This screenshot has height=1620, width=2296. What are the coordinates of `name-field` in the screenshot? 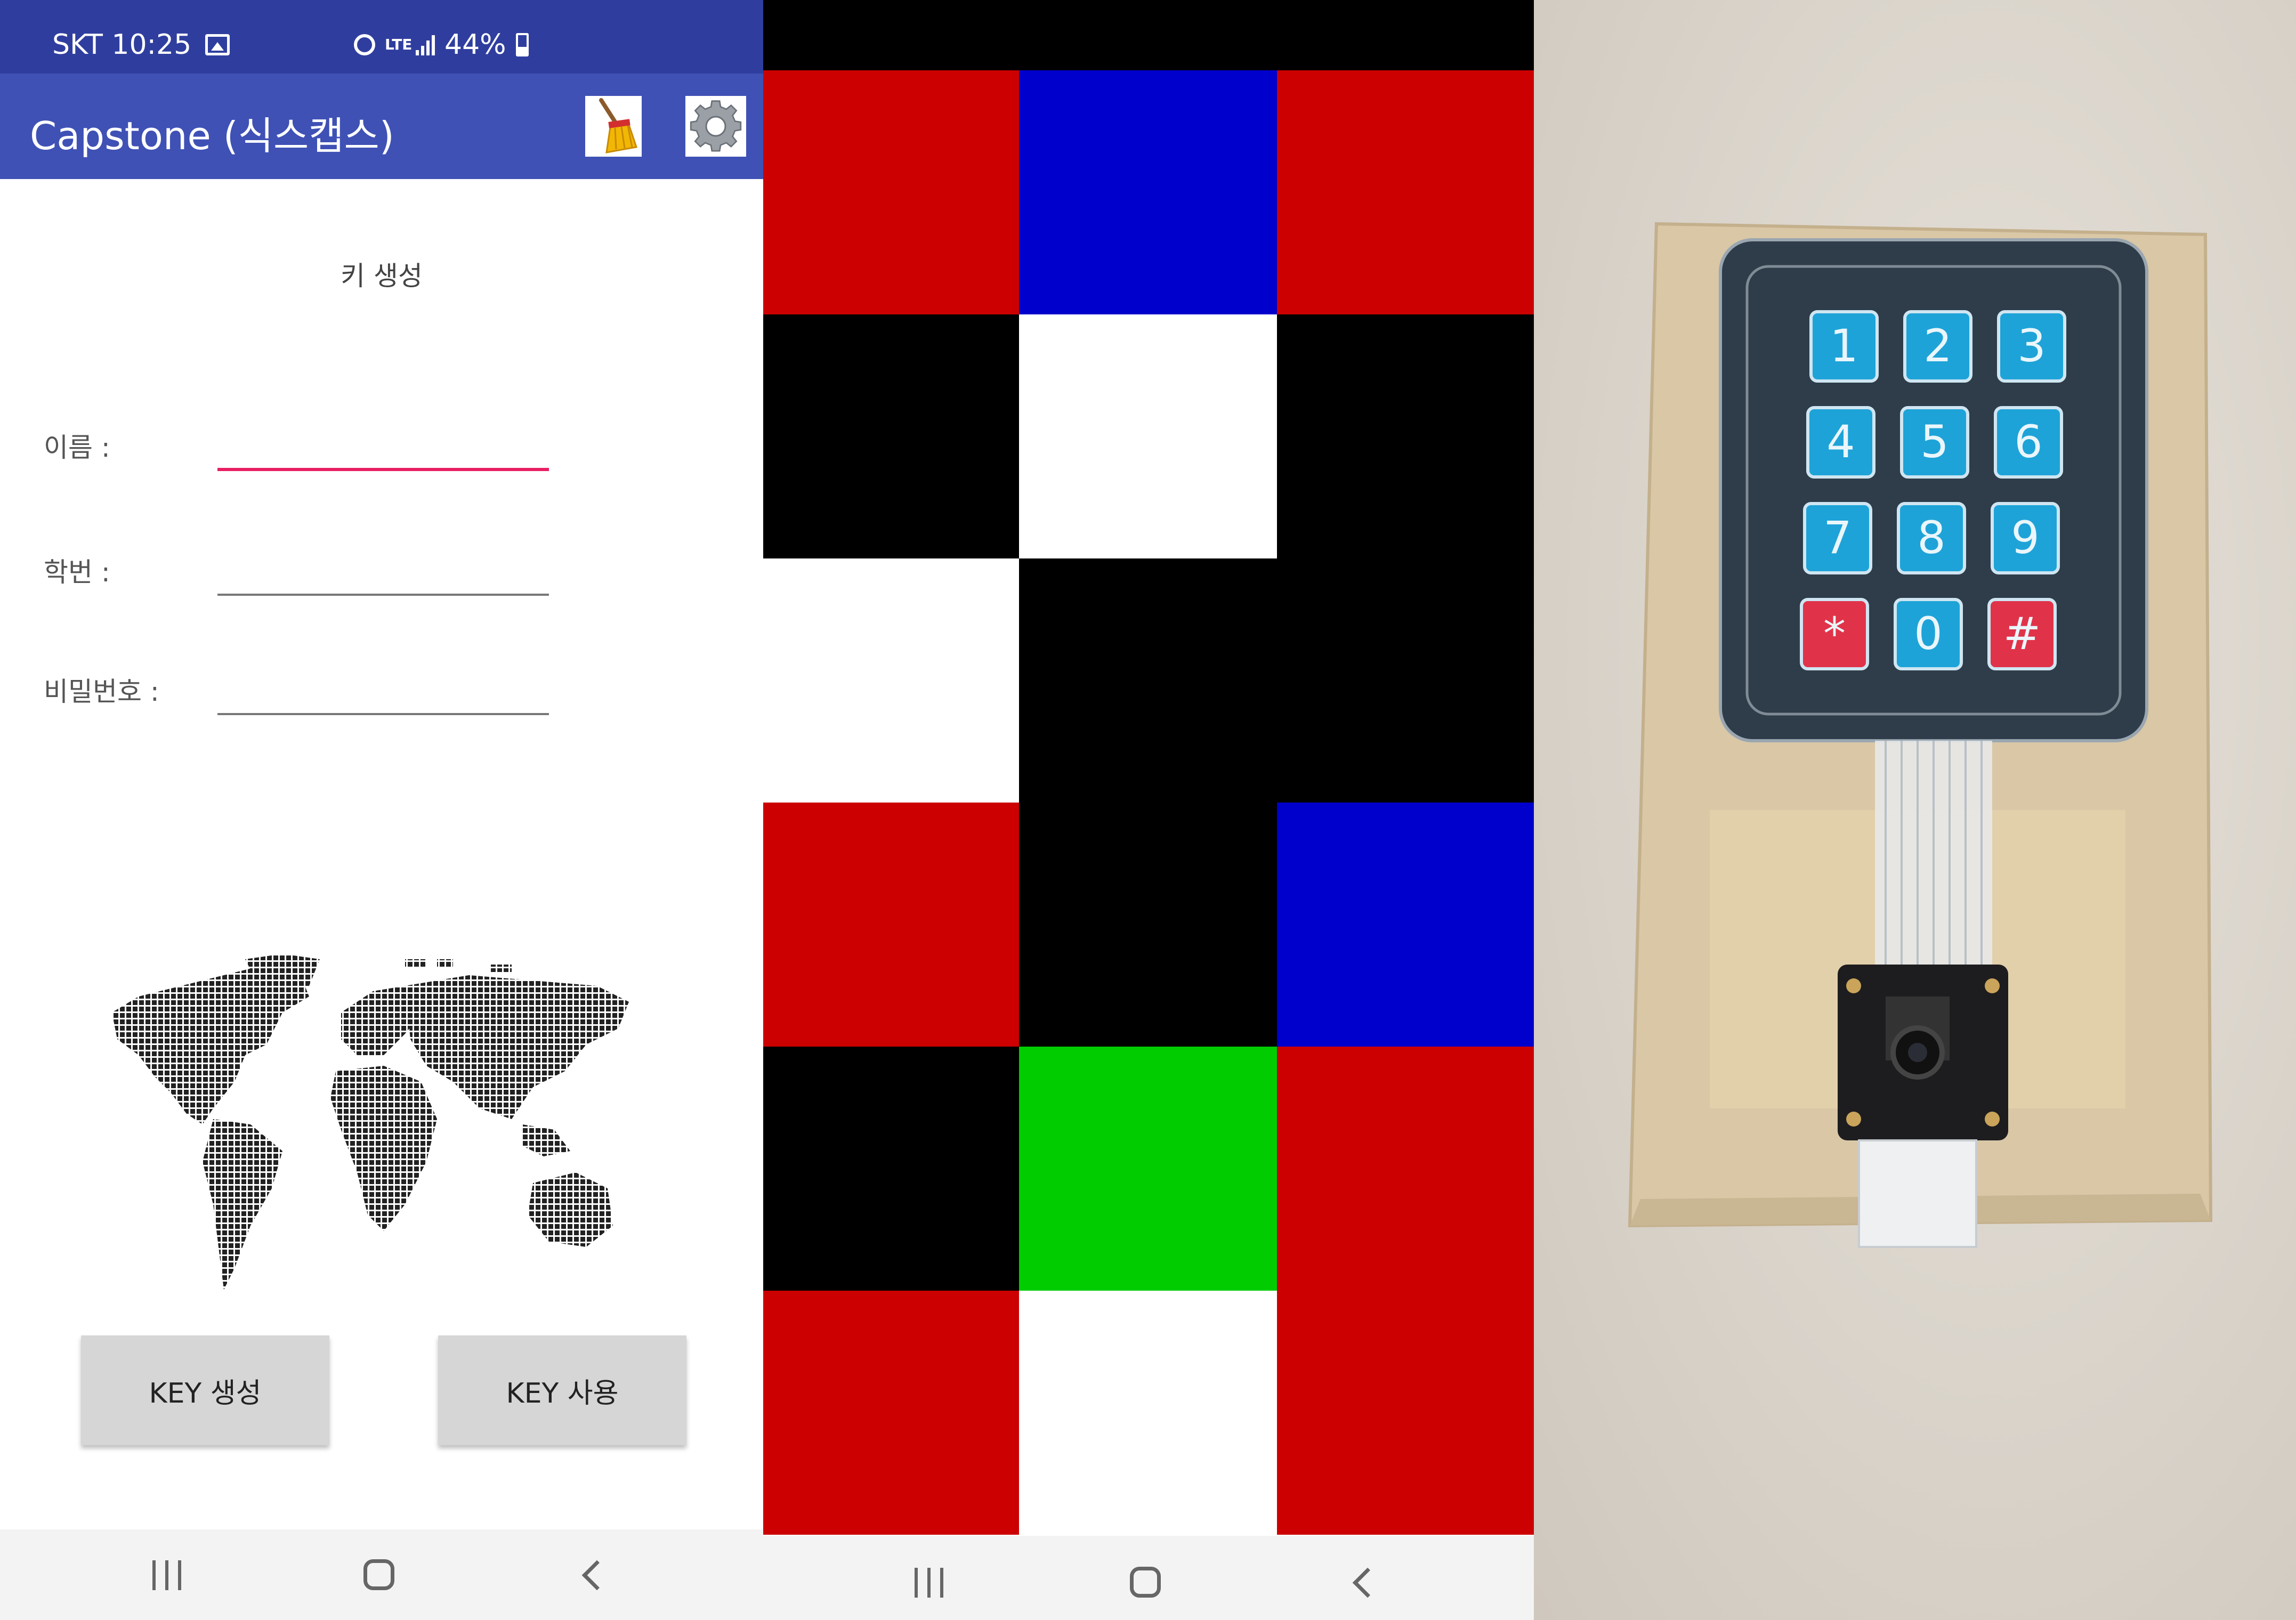 It's located at (383, 445).